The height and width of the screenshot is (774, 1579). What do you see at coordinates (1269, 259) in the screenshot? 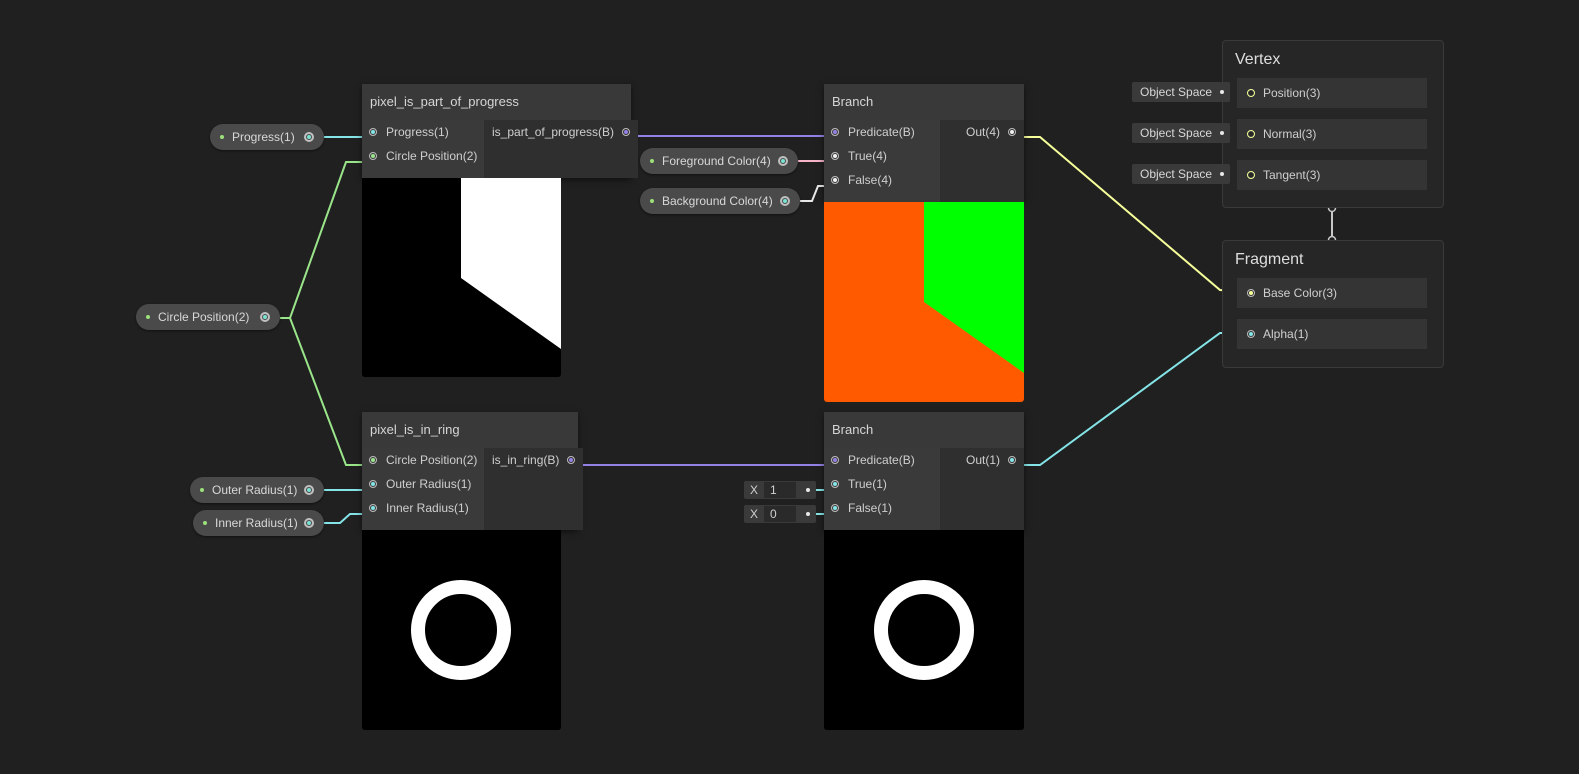
I see `fragment-title: Fragment` at bounding box center [1269, 259].